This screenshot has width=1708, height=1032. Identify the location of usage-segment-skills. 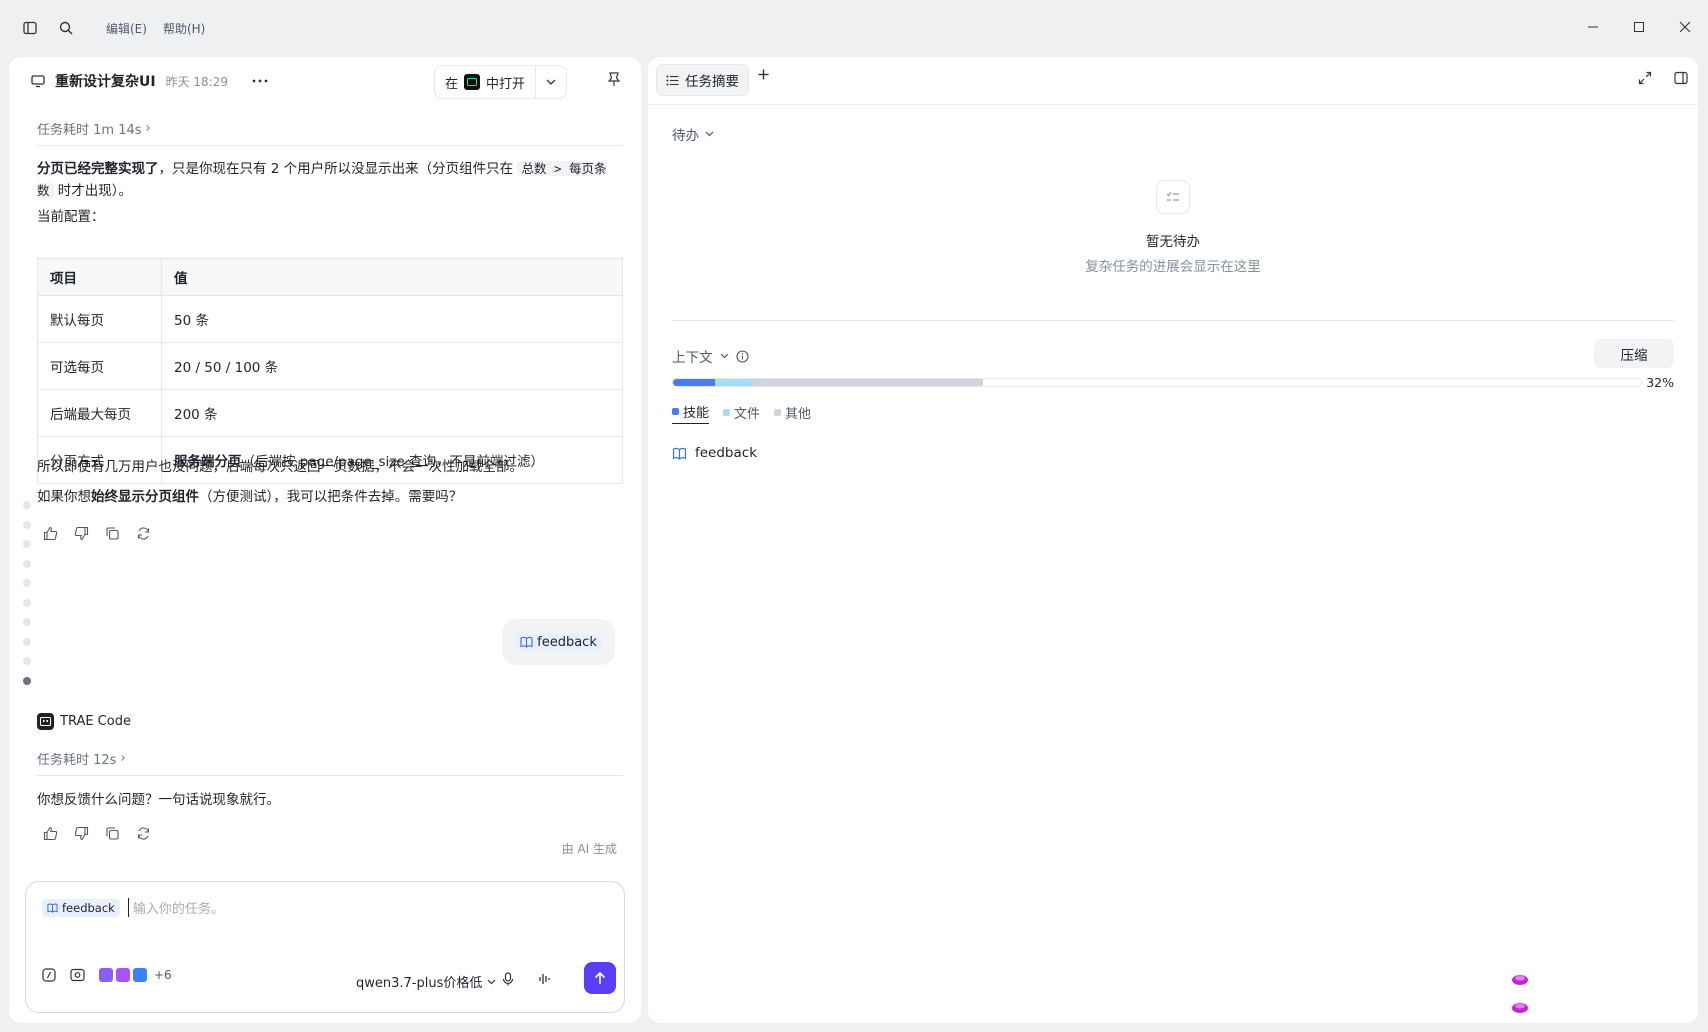
(694, 382).